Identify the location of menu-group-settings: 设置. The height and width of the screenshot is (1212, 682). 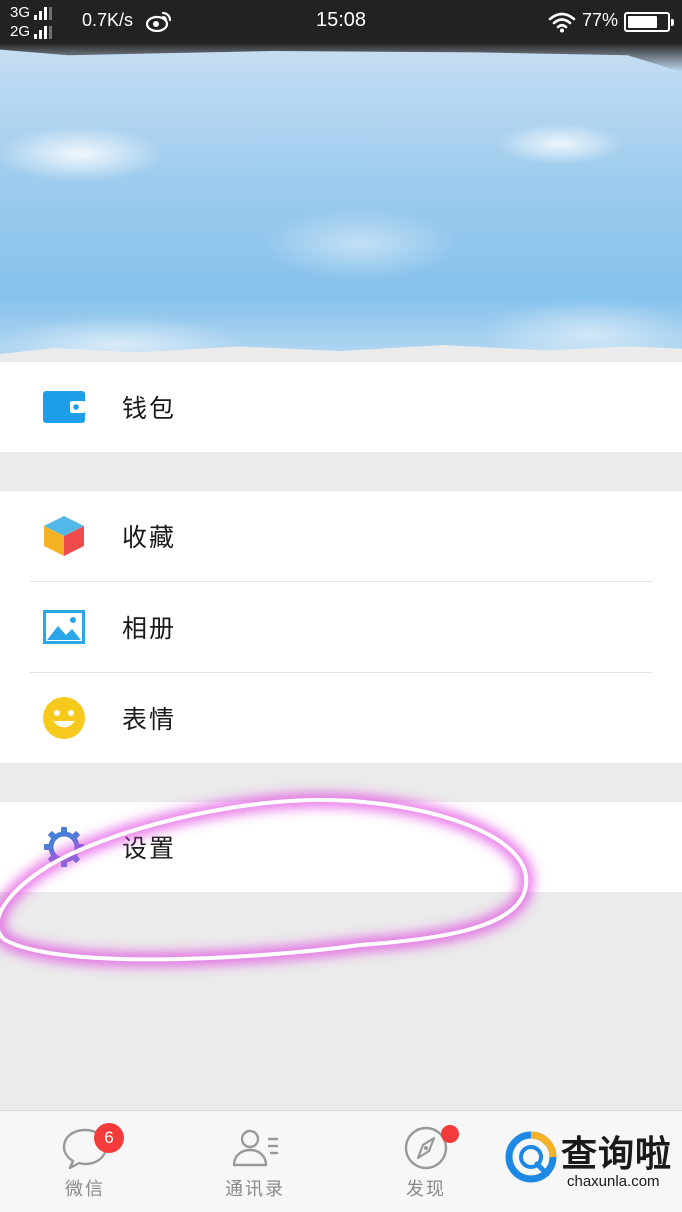
(341, 847).